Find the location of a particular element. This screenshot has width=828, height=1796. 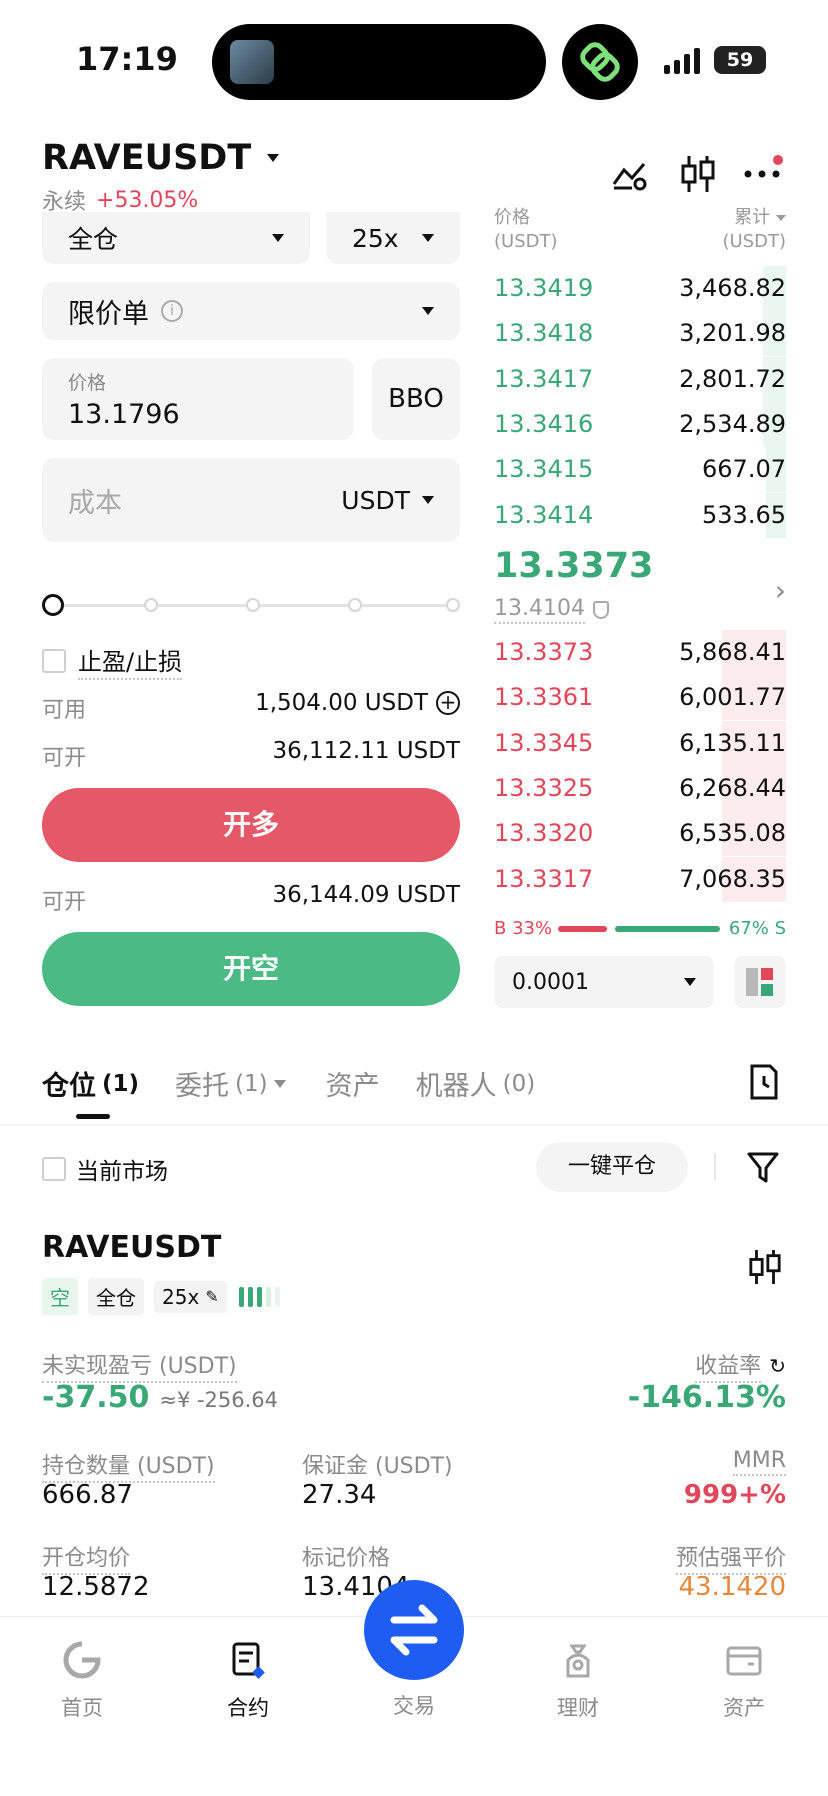

nav-wealth-label: 理财 is located at coordinates (578, 1708).